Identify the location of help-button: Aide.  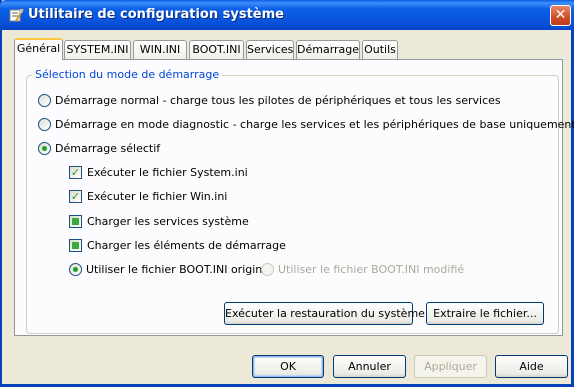
(531, 366).